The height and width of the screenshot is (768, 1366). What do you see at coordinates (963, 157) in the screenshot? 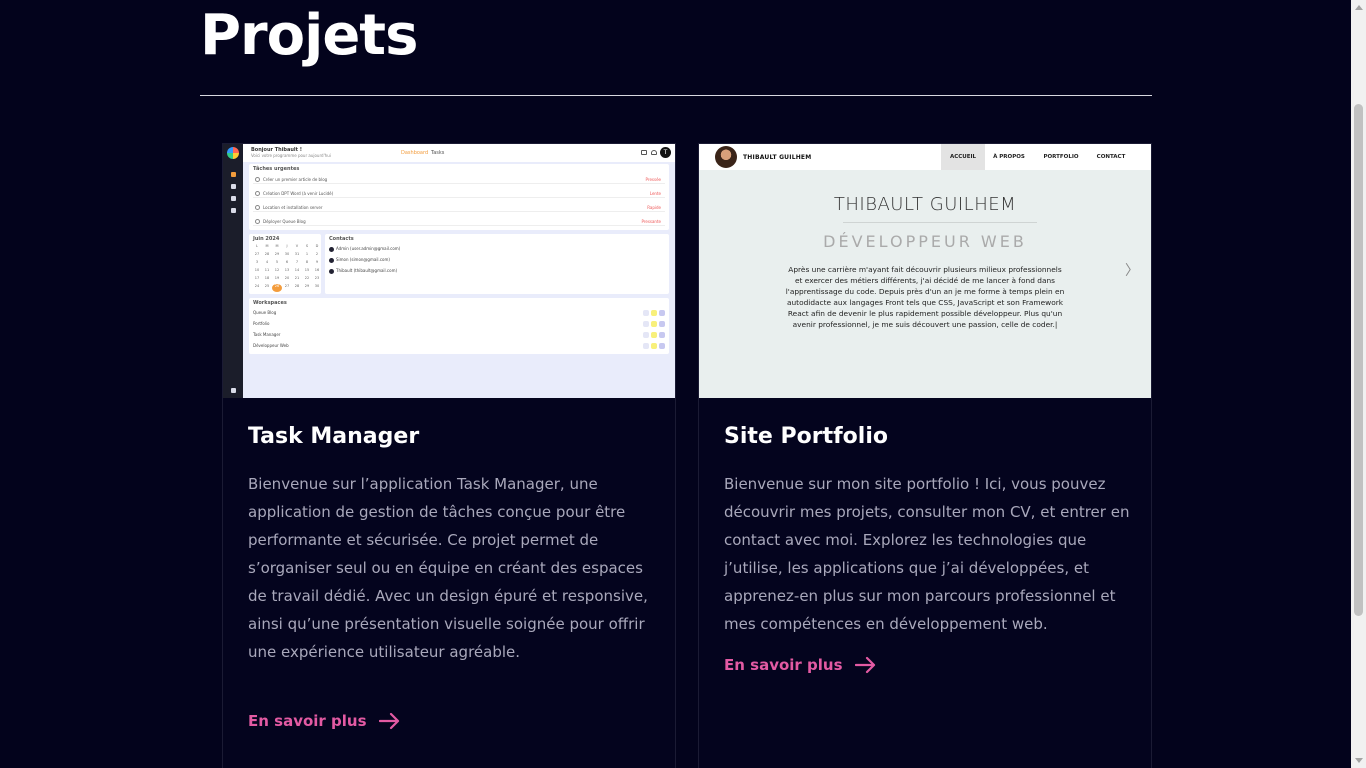
I see `preview-nav-accueil: ACCUEIL` at bounding box center [963, 157].